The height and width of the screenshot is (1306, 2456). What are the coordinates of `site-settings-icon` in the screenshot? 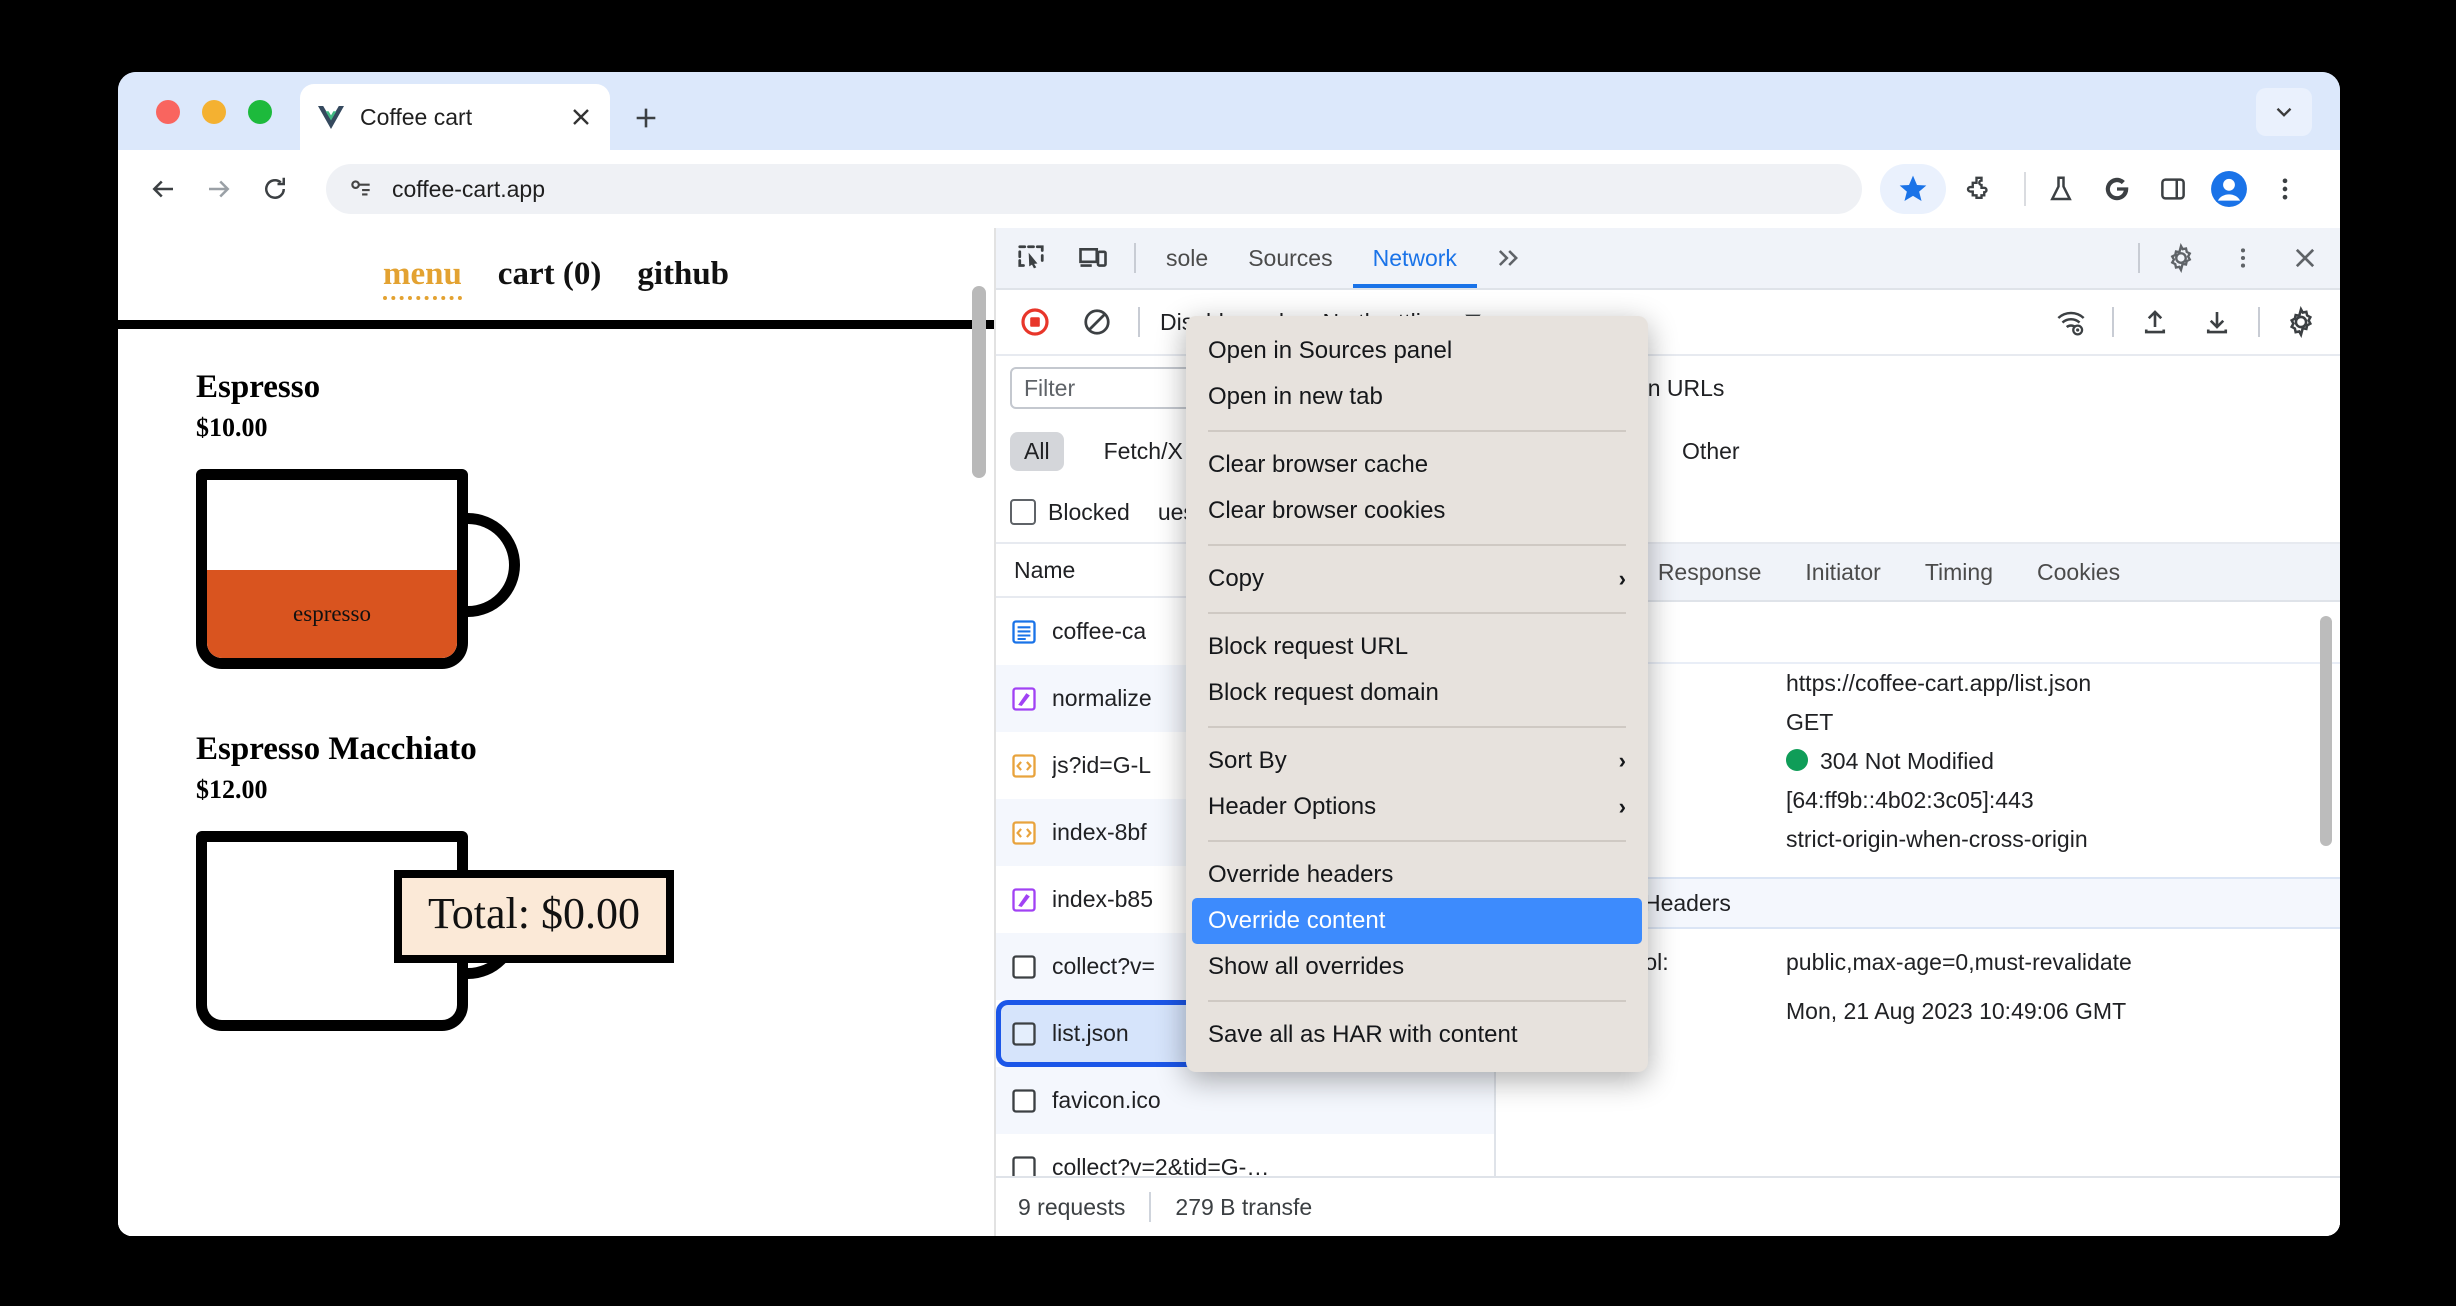 It's located at (361, 189).